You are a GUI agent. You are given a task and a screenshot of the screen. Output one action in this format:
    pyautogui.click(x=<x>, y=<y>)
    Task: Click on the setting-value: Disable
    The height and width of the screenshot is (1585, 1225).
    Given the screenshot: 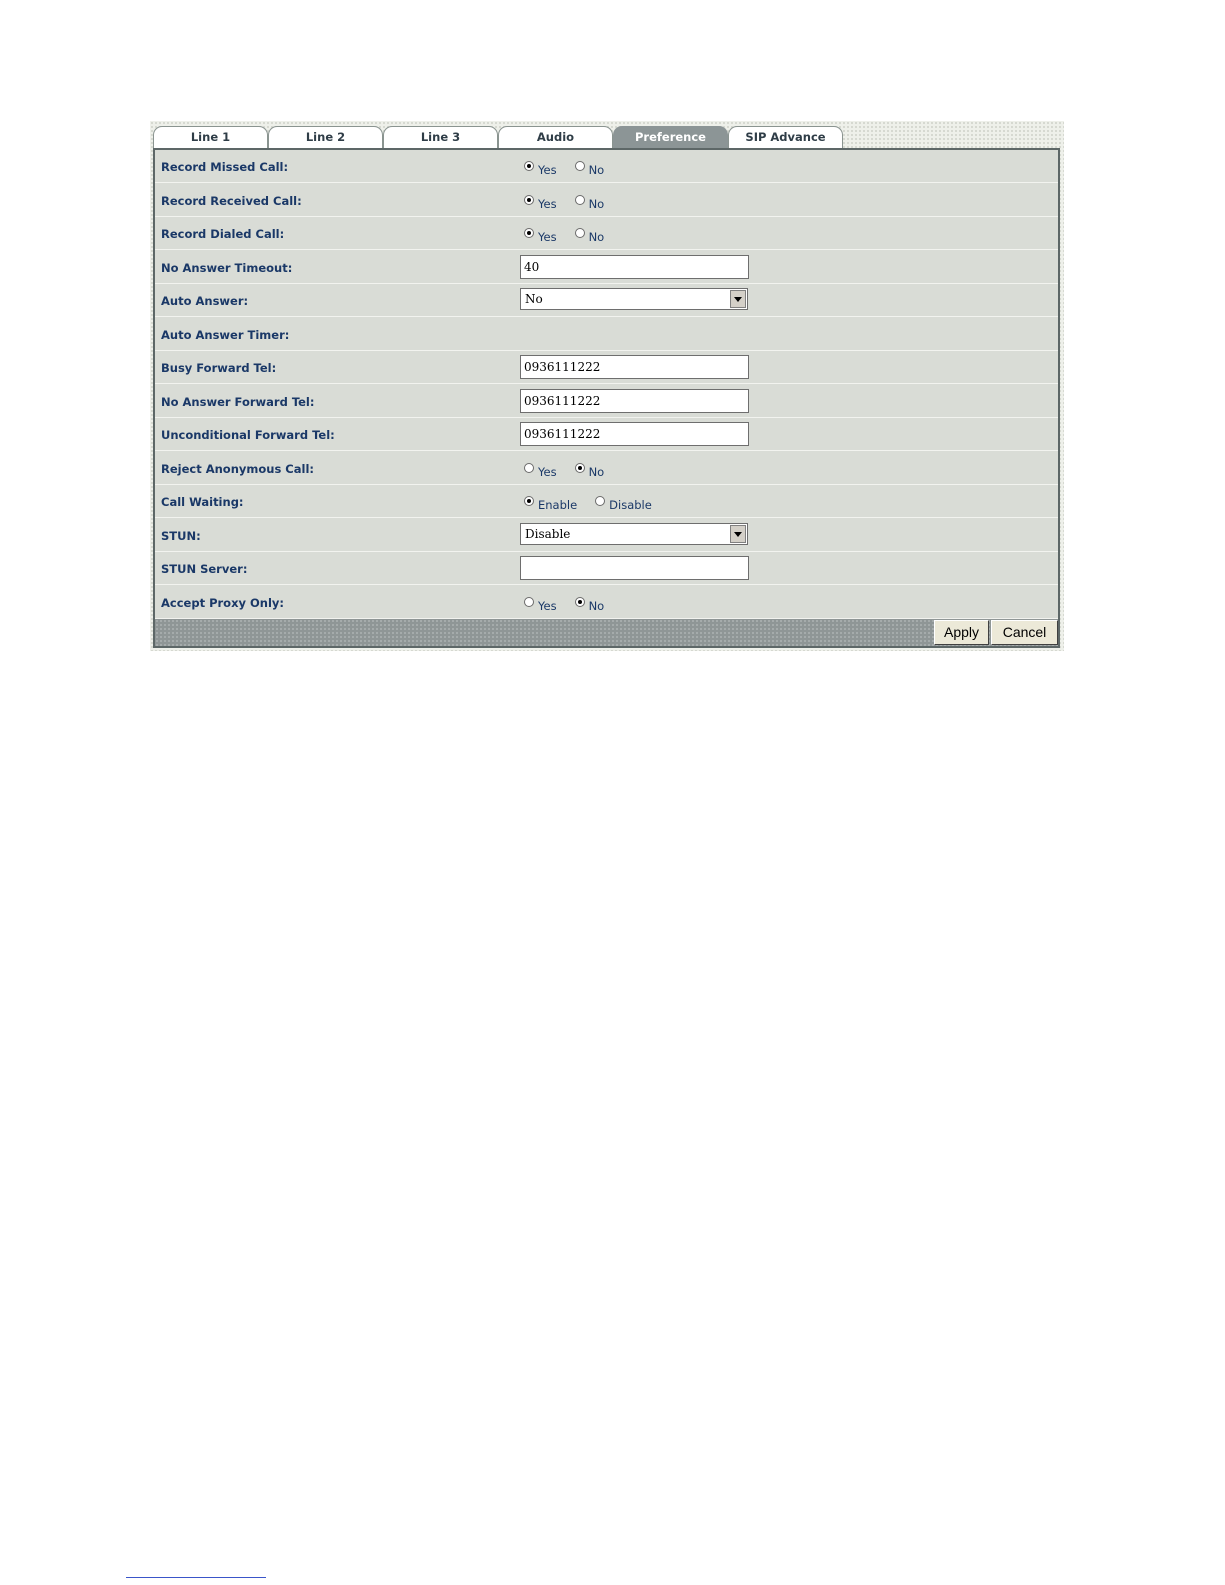 What is the action you would take?
    pyautogui.click(x=769, y=535)
    